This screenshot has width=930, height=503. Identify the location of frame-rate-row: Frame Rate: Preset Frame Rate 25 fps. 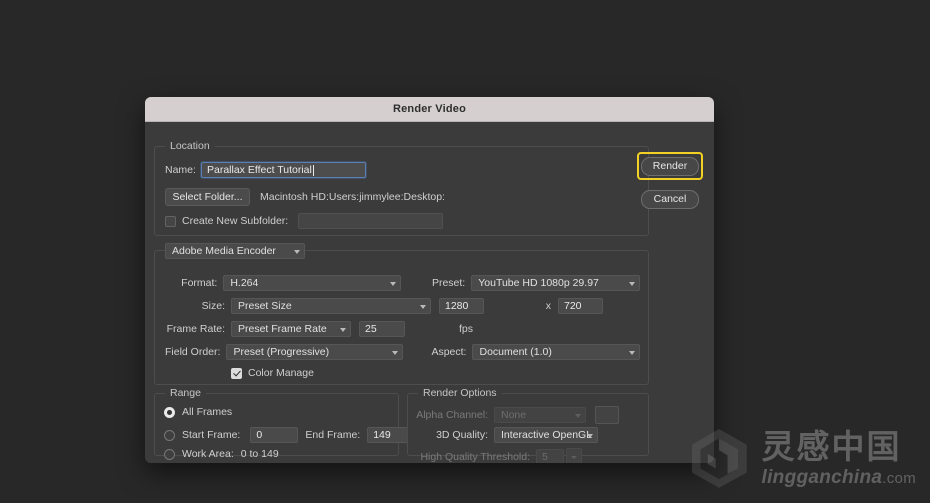
(402, 329).